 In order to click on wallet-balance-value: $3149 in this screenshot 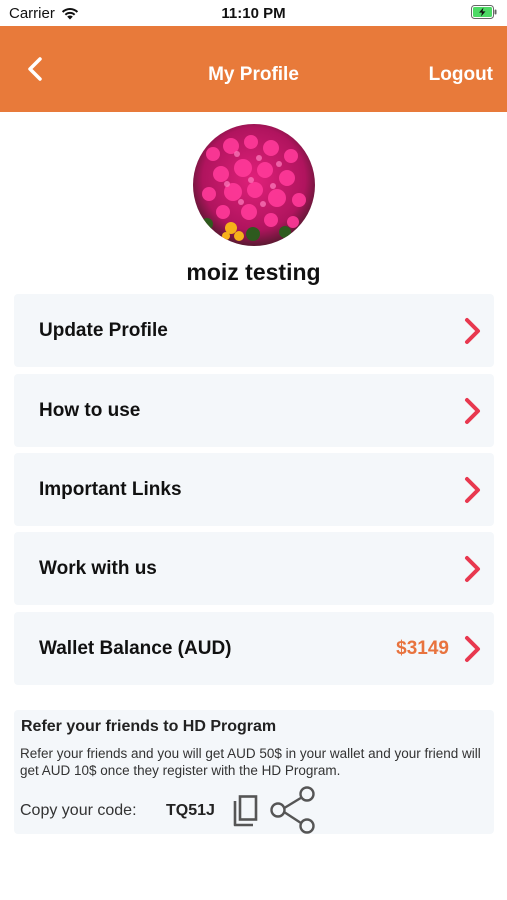, I will do `click(422, 648)`.